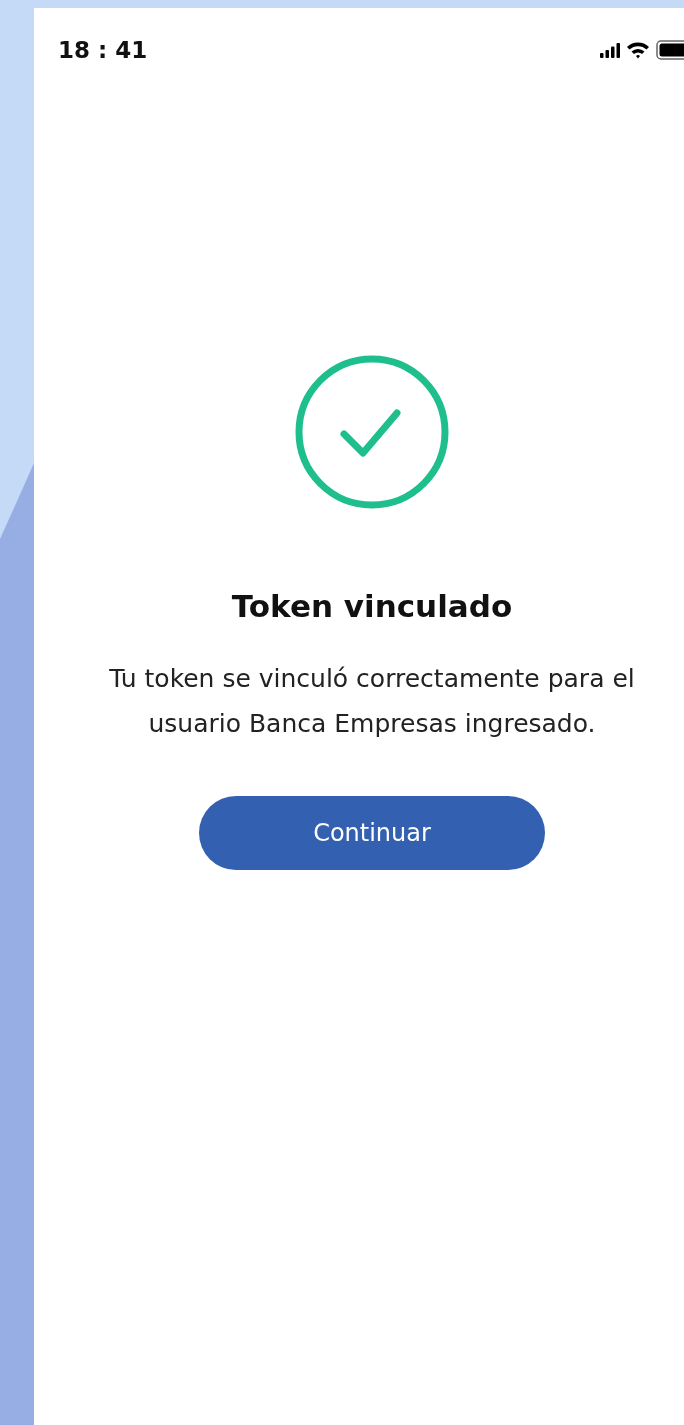 The image size is (684, 1425). What do you see at coordinates (638, 50) in the screenshot?
I see `wifi-icon` at bounding box center [638, 50].